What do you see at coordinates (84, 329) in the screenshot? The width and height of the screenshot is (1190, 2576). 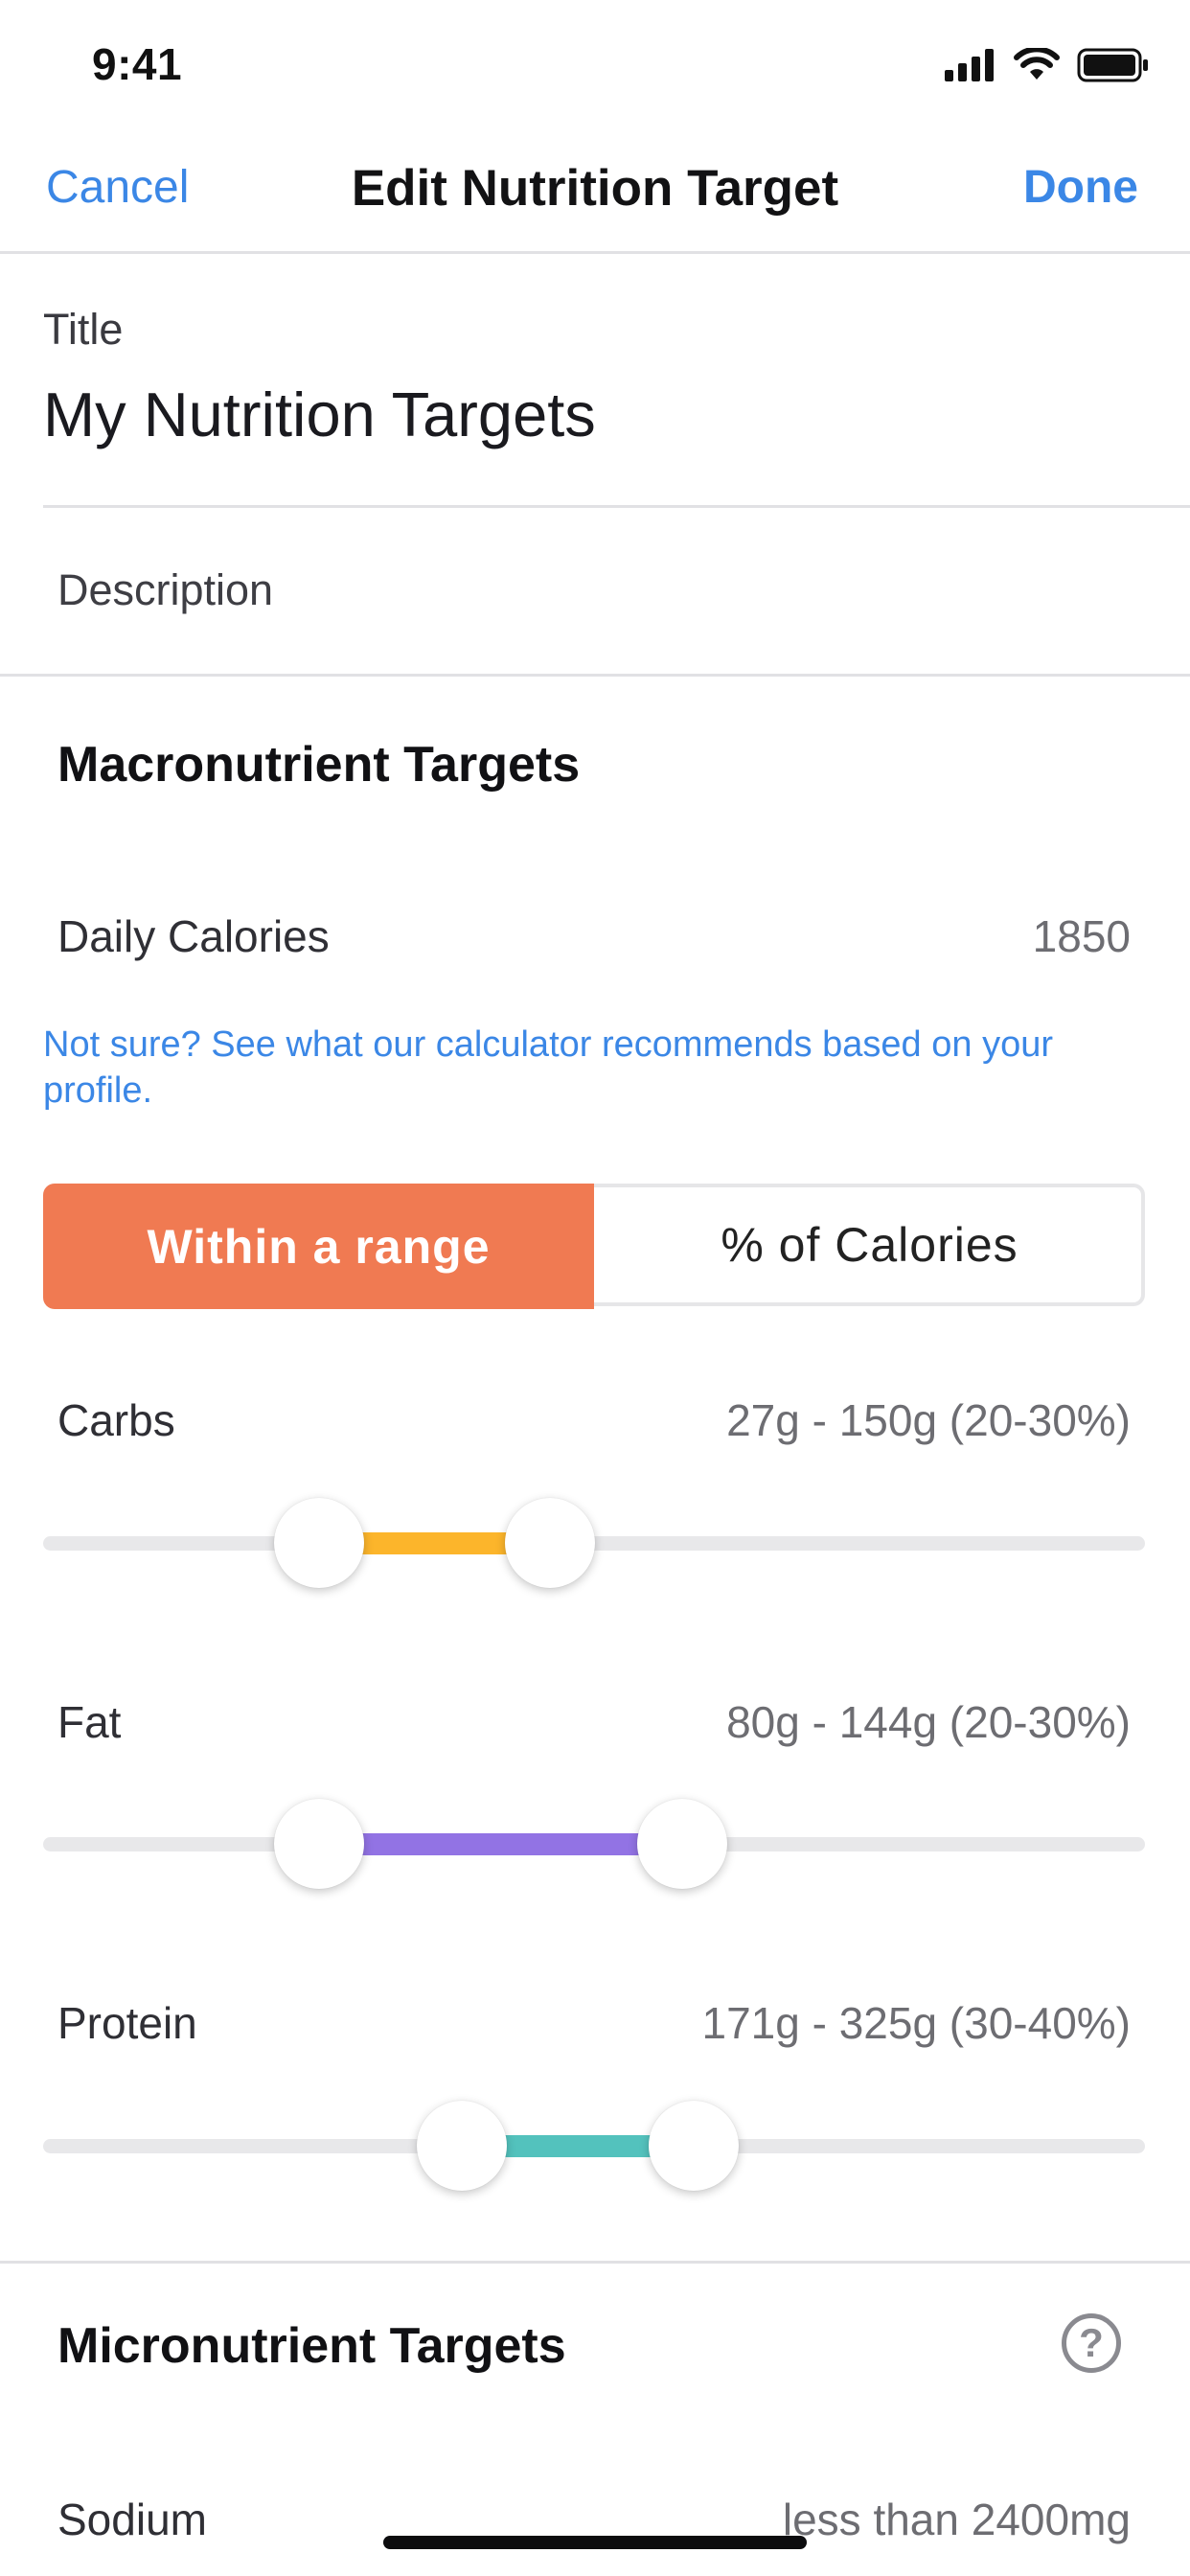 I see `title-field-label: Title` at bounding box center [84, 329].